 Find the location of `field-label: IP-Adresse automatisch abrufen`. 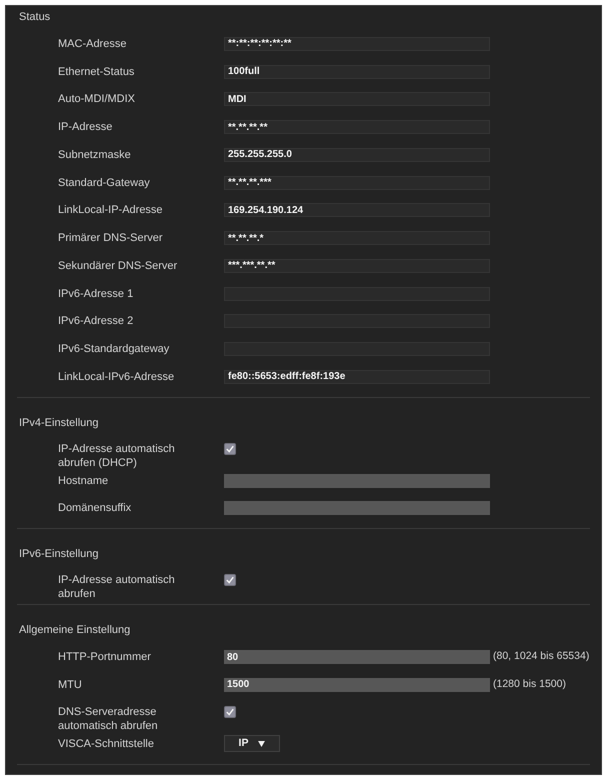

field-label: IP-Adresse automatisch abrufen is located at coordinates (117, 587).